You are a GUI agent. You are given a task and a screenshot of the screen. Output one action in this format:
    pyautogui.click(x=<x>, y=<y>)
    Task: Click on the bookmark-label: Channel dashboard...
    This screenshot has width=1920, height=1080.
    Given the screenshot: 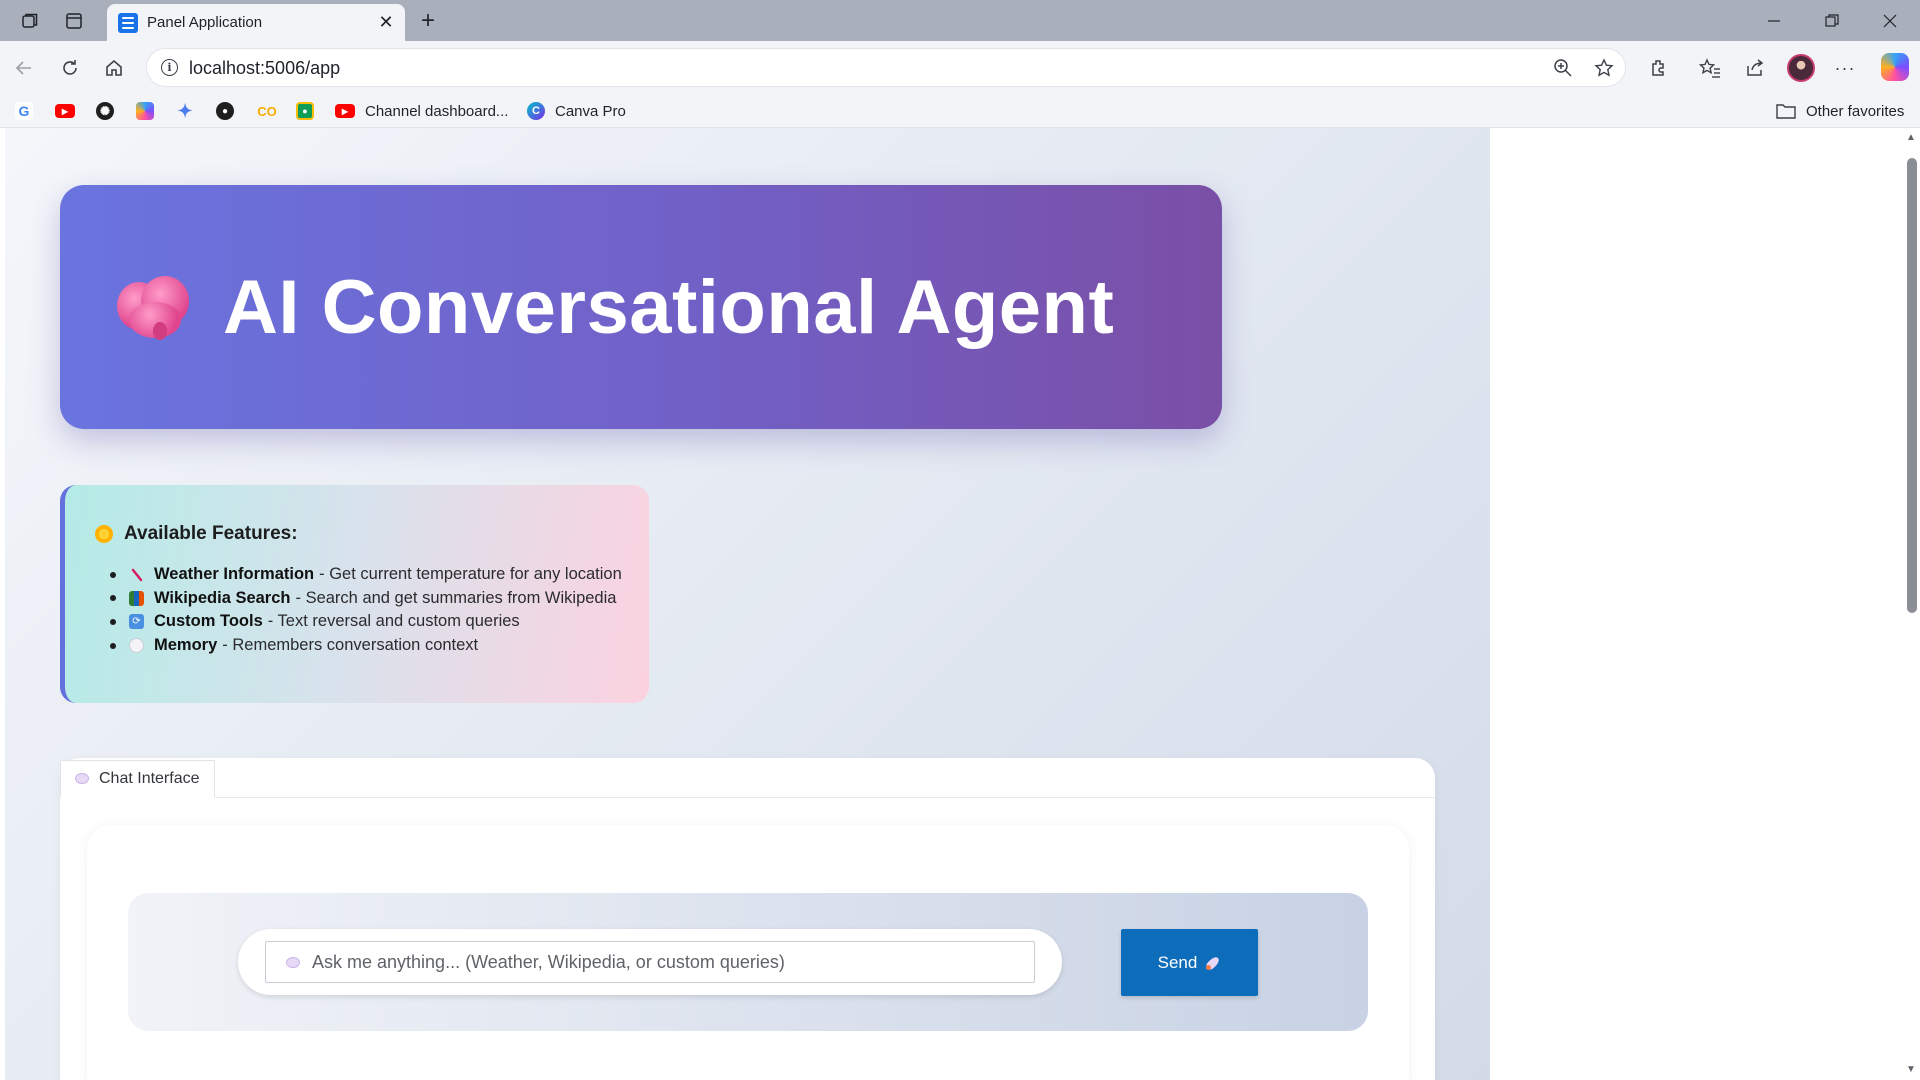 What is the action you would take?
    pyautogui.click(x=437, y=111)
    